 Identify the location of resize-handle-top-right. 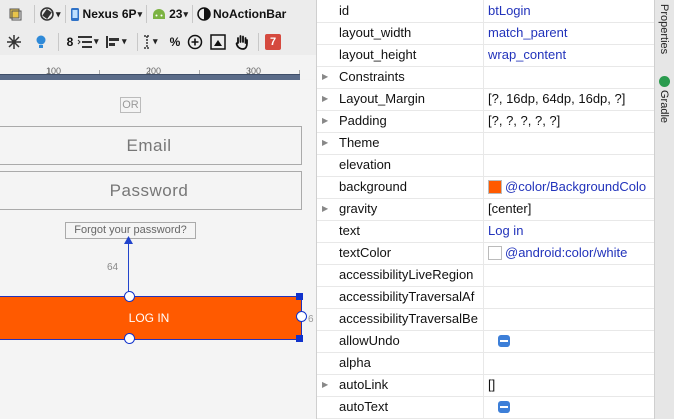
(299, 296).